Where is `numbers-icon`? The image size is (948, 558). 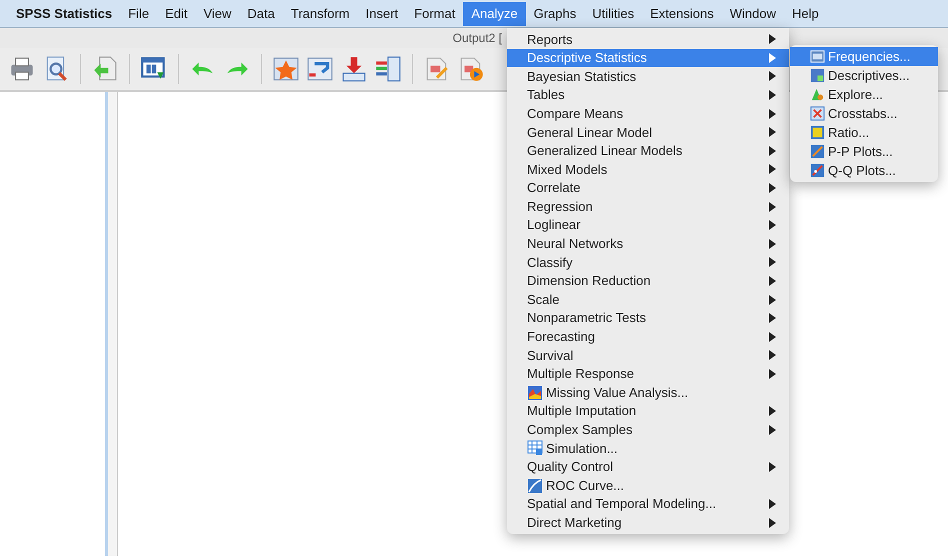
numbers-icon is located at coordinates (817, 56).